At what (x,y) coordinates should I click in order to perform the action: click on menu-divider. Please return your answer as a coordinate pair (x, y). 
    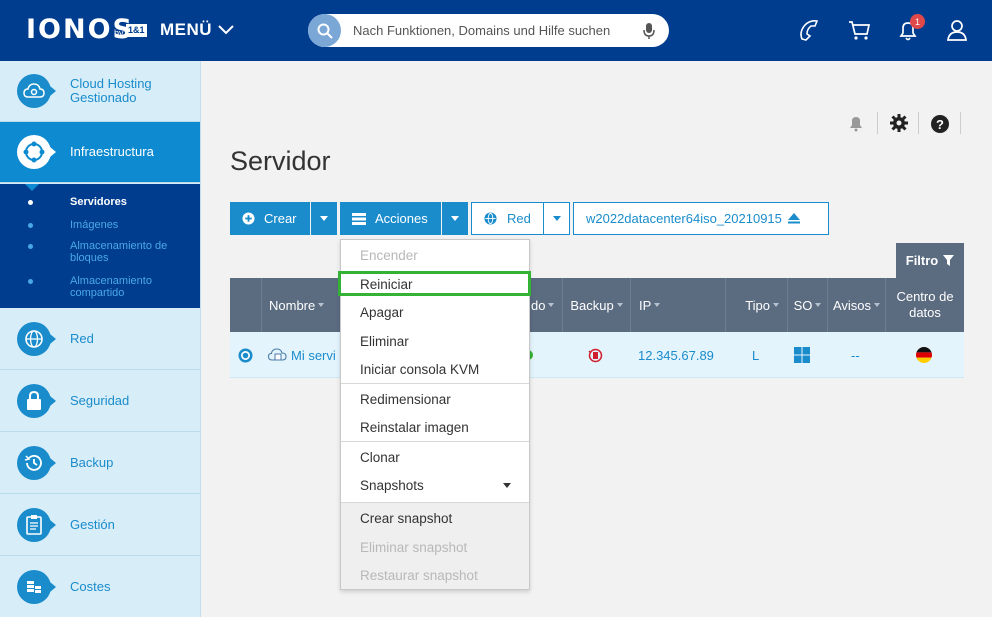
    Looking at the image, I should click on (435, 441).